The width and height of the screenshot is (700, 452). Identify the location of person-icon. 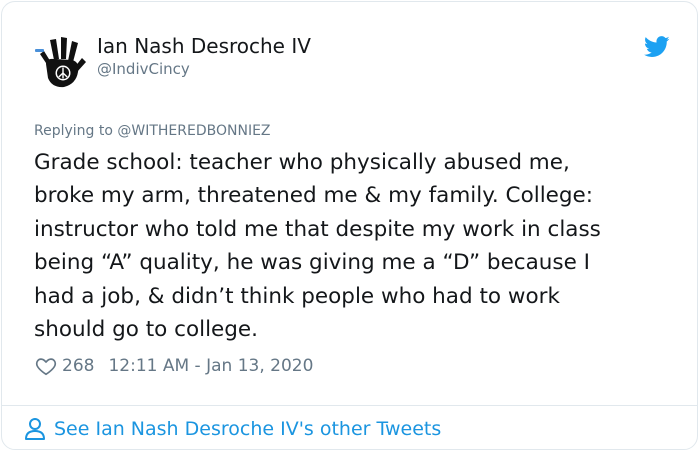
(35, 429).